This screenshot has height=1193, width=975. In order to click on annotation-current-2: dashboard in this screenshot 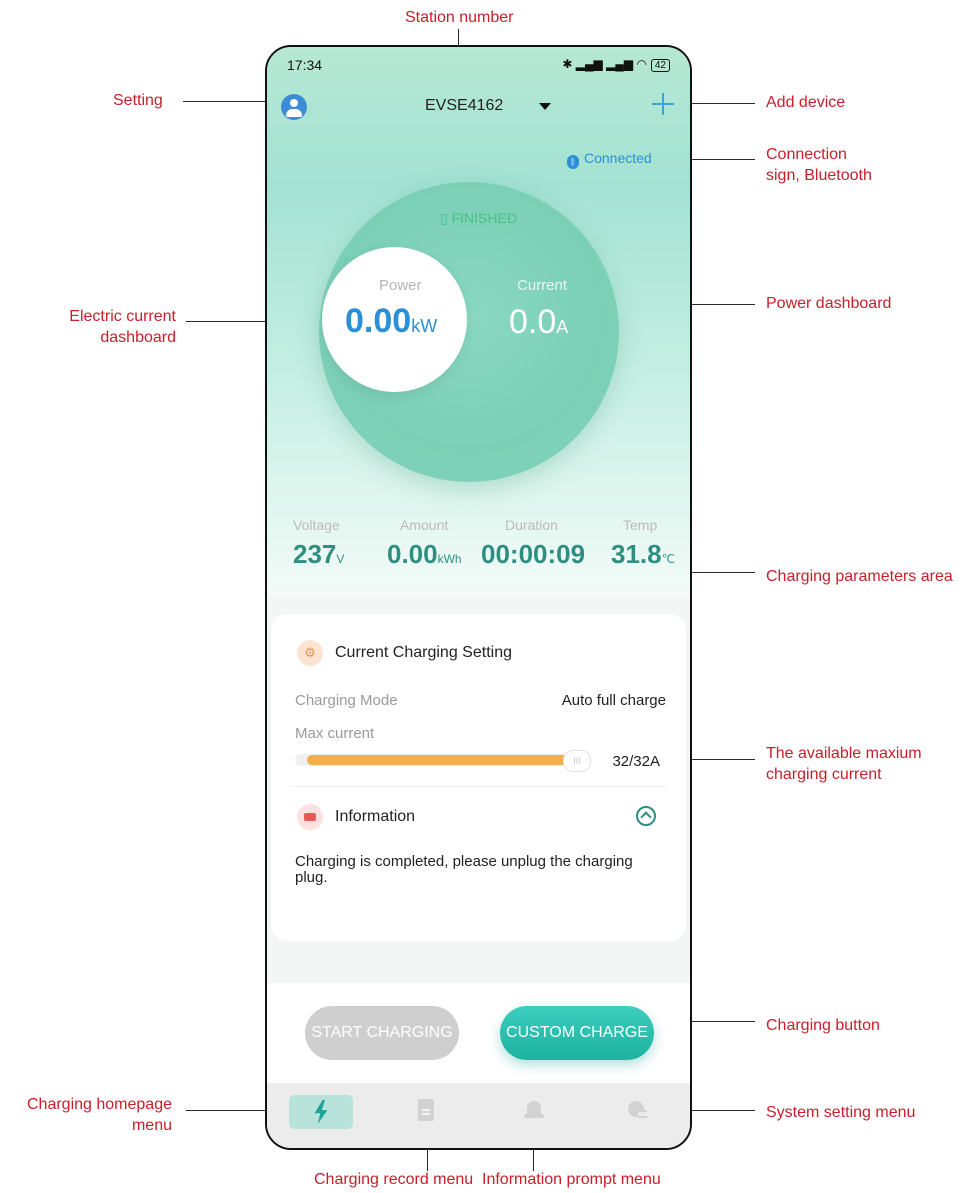, I will do `click(138, 337)`.